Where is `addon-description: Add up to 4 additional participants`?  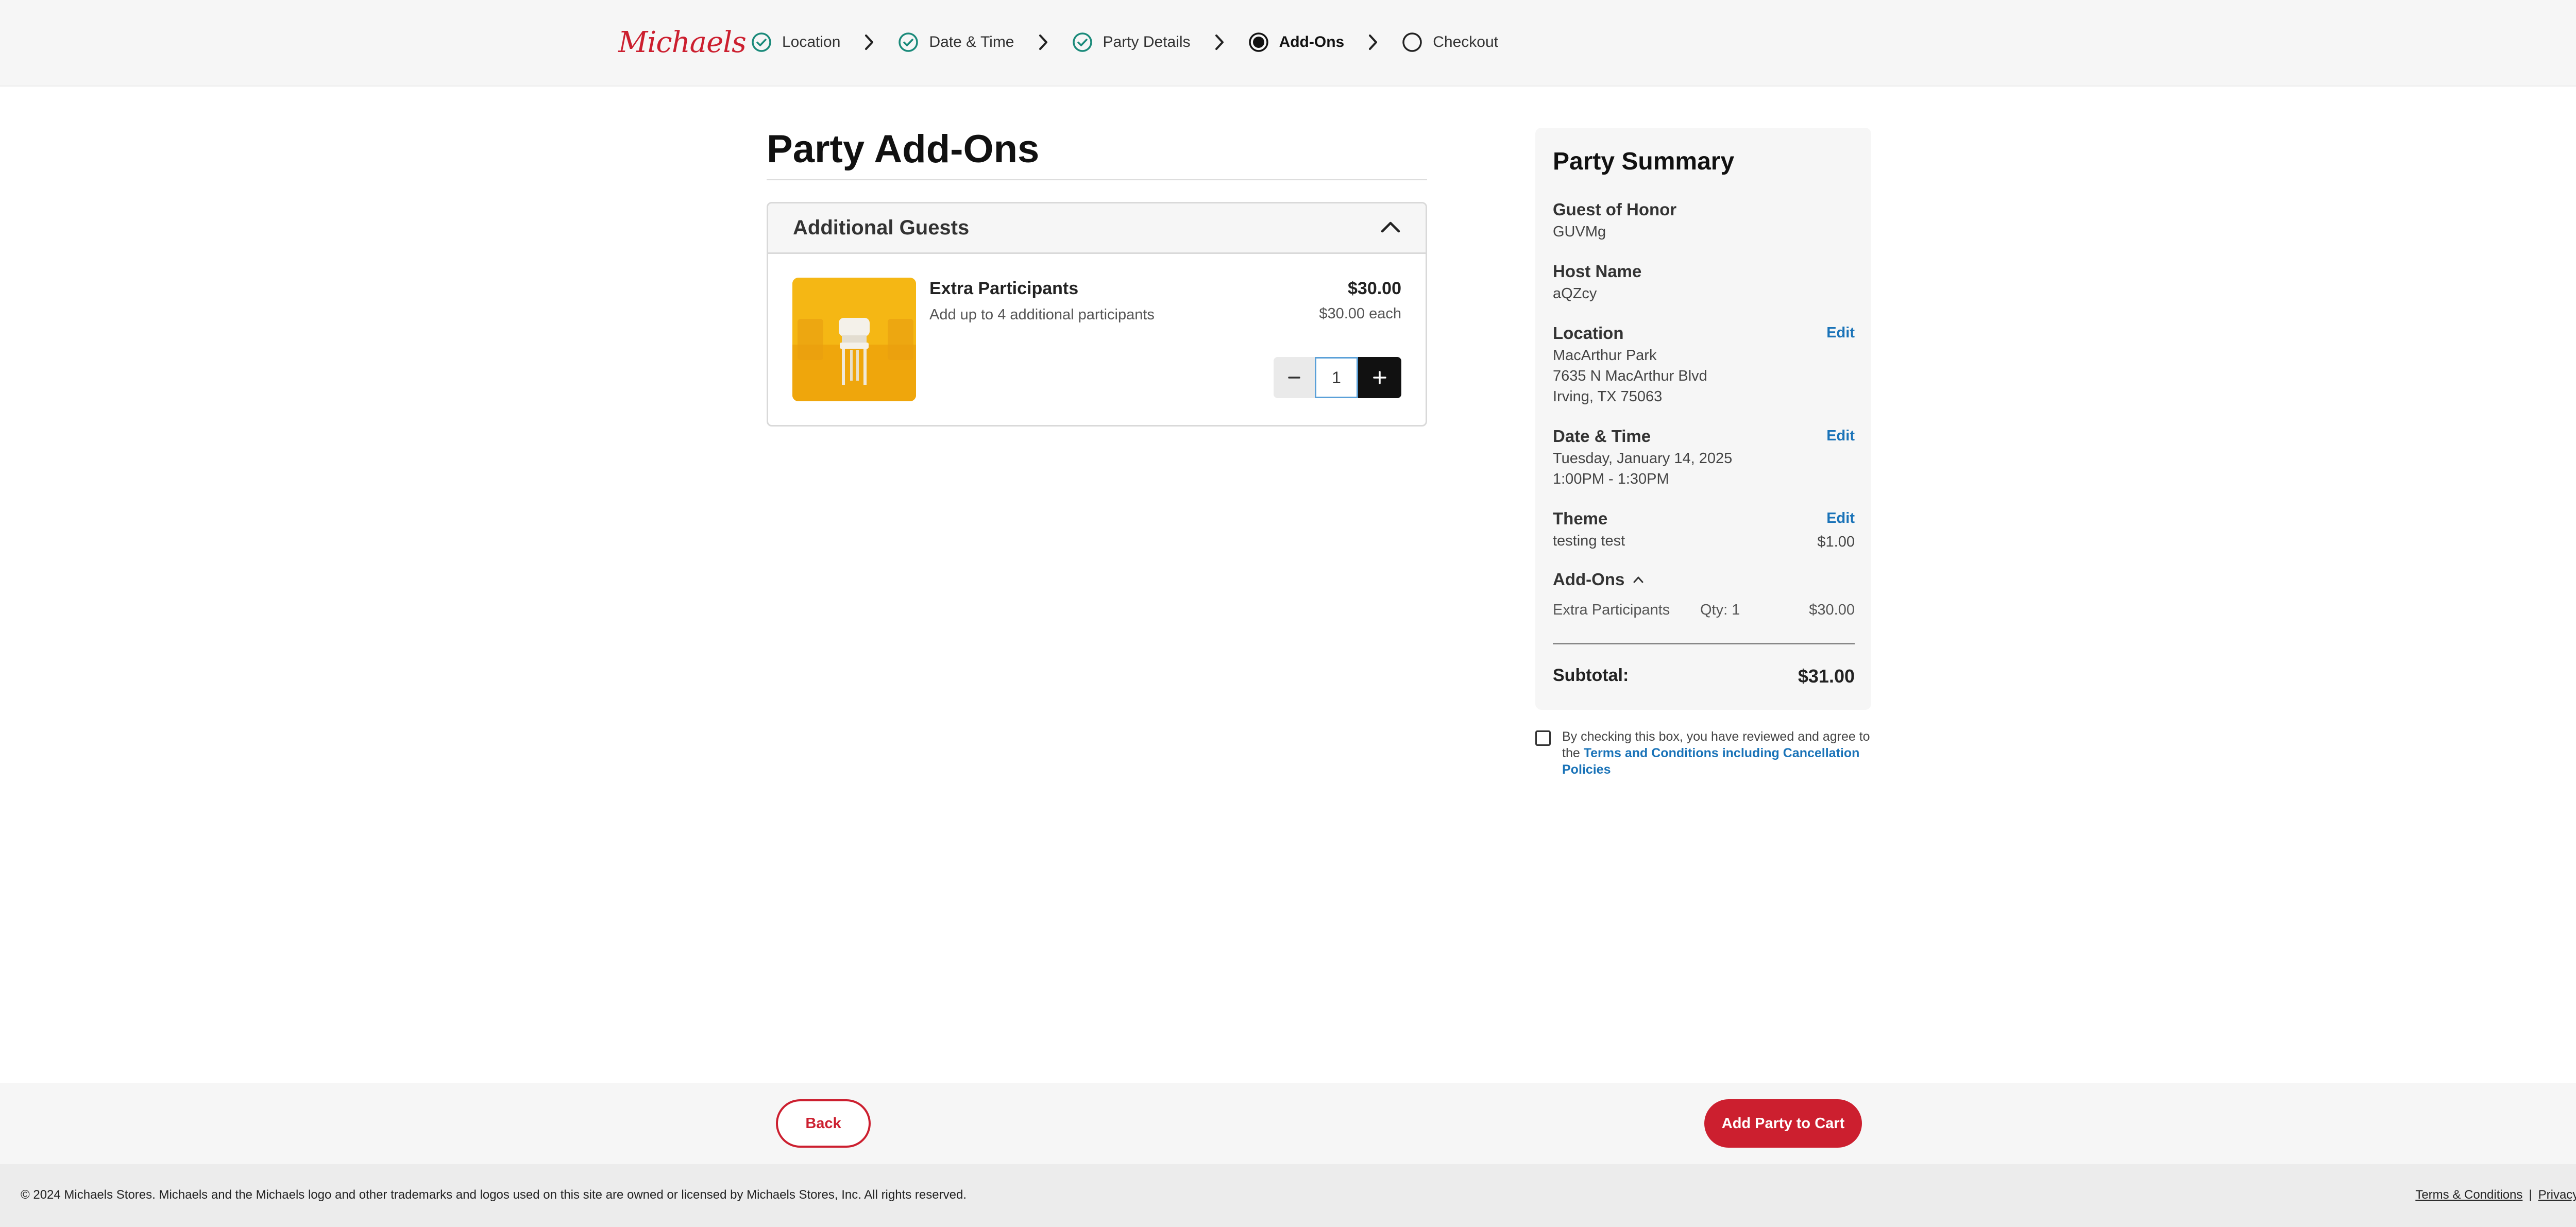 addon-description: Add up to 4 additional participants is located at coordinates (1042, 314).